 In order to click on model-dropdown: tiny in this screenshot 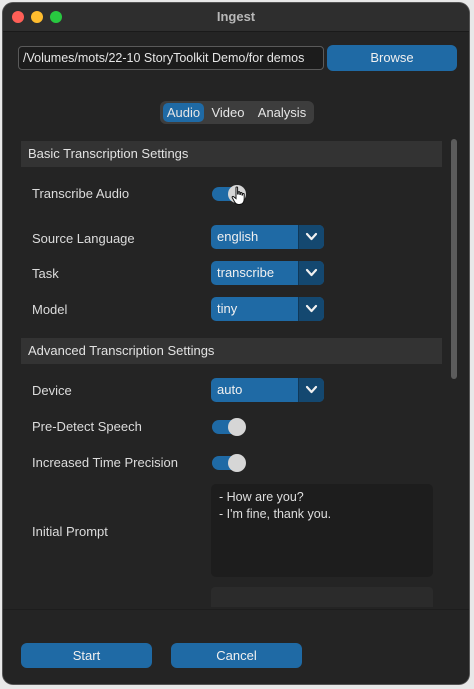, I will do `click(267, 309)`.